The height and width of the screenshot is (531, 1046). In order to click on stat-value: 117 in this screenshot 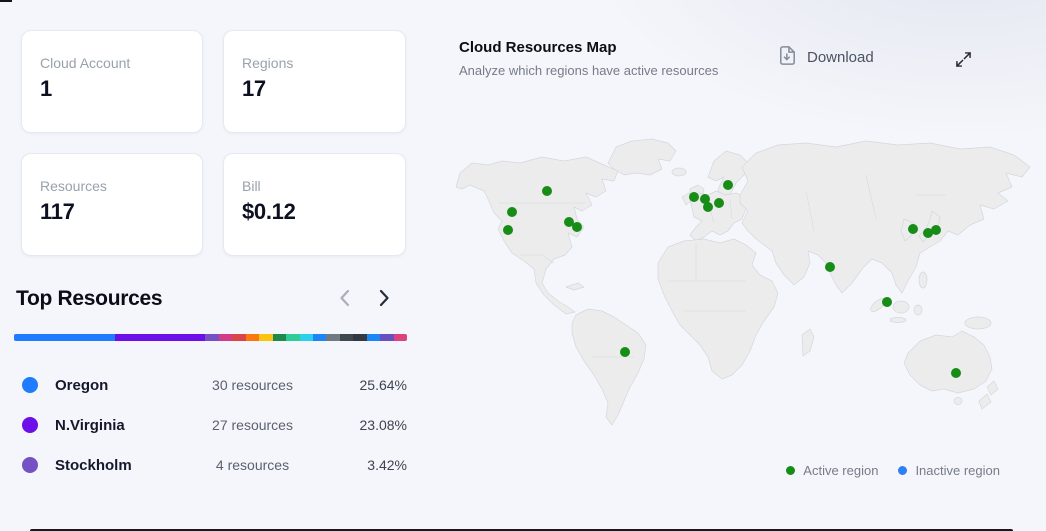, I will do `click(57, 211)`.